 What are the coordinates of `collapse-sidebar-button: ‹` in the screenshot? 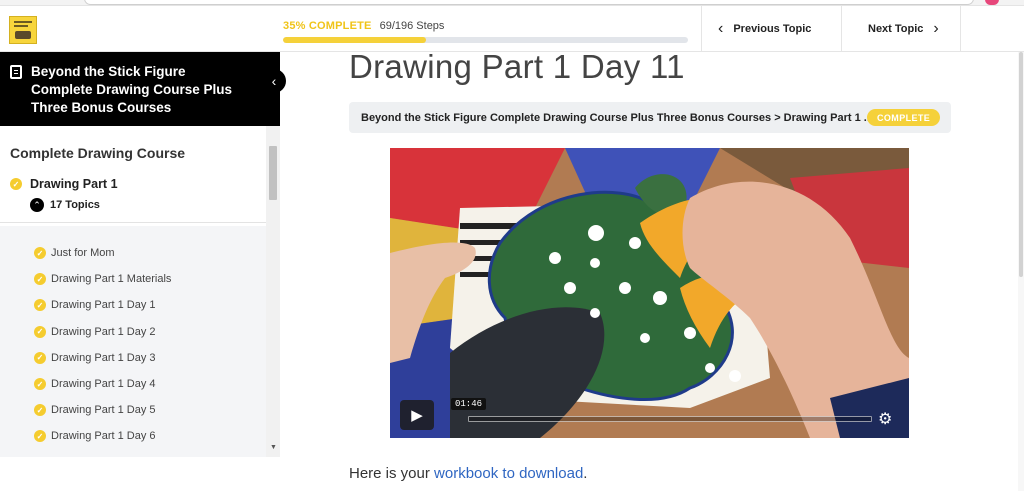 It's located at (274, 81).